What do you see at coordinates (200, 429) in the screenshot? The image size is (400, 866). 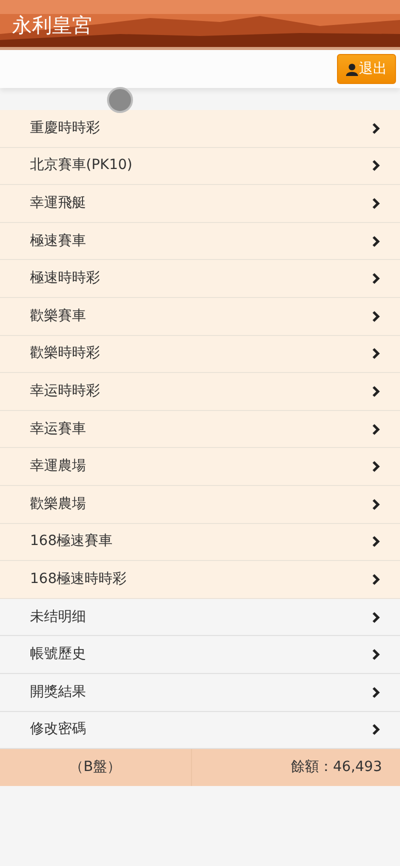 I see `menu-item: 幸运賽車` at bounding box center [200, 429].